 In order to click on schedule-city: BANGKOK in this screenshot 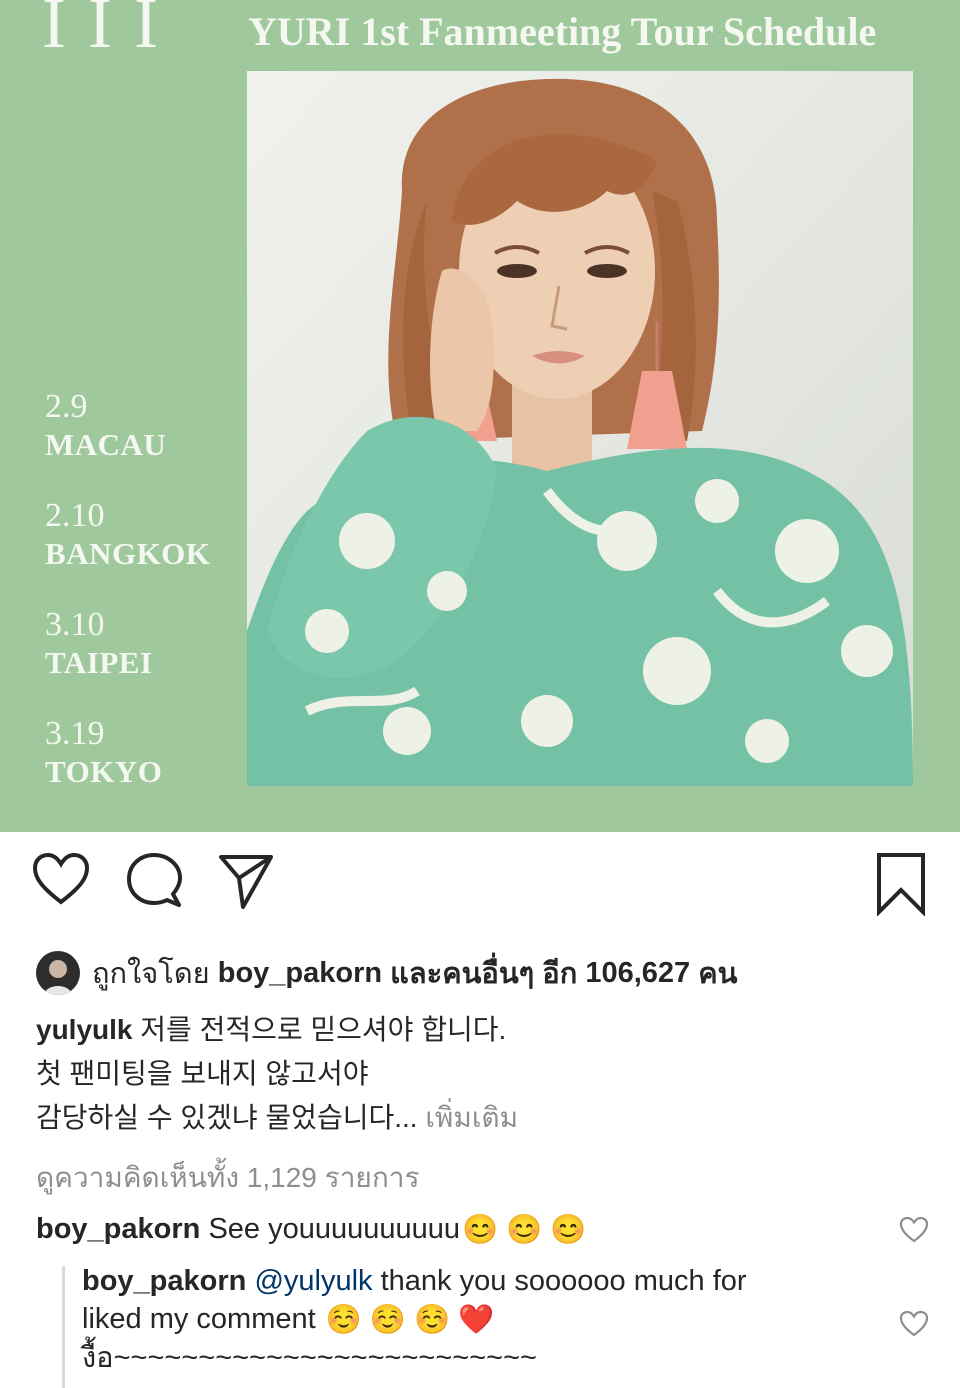, I will do `click(128, 553)`.